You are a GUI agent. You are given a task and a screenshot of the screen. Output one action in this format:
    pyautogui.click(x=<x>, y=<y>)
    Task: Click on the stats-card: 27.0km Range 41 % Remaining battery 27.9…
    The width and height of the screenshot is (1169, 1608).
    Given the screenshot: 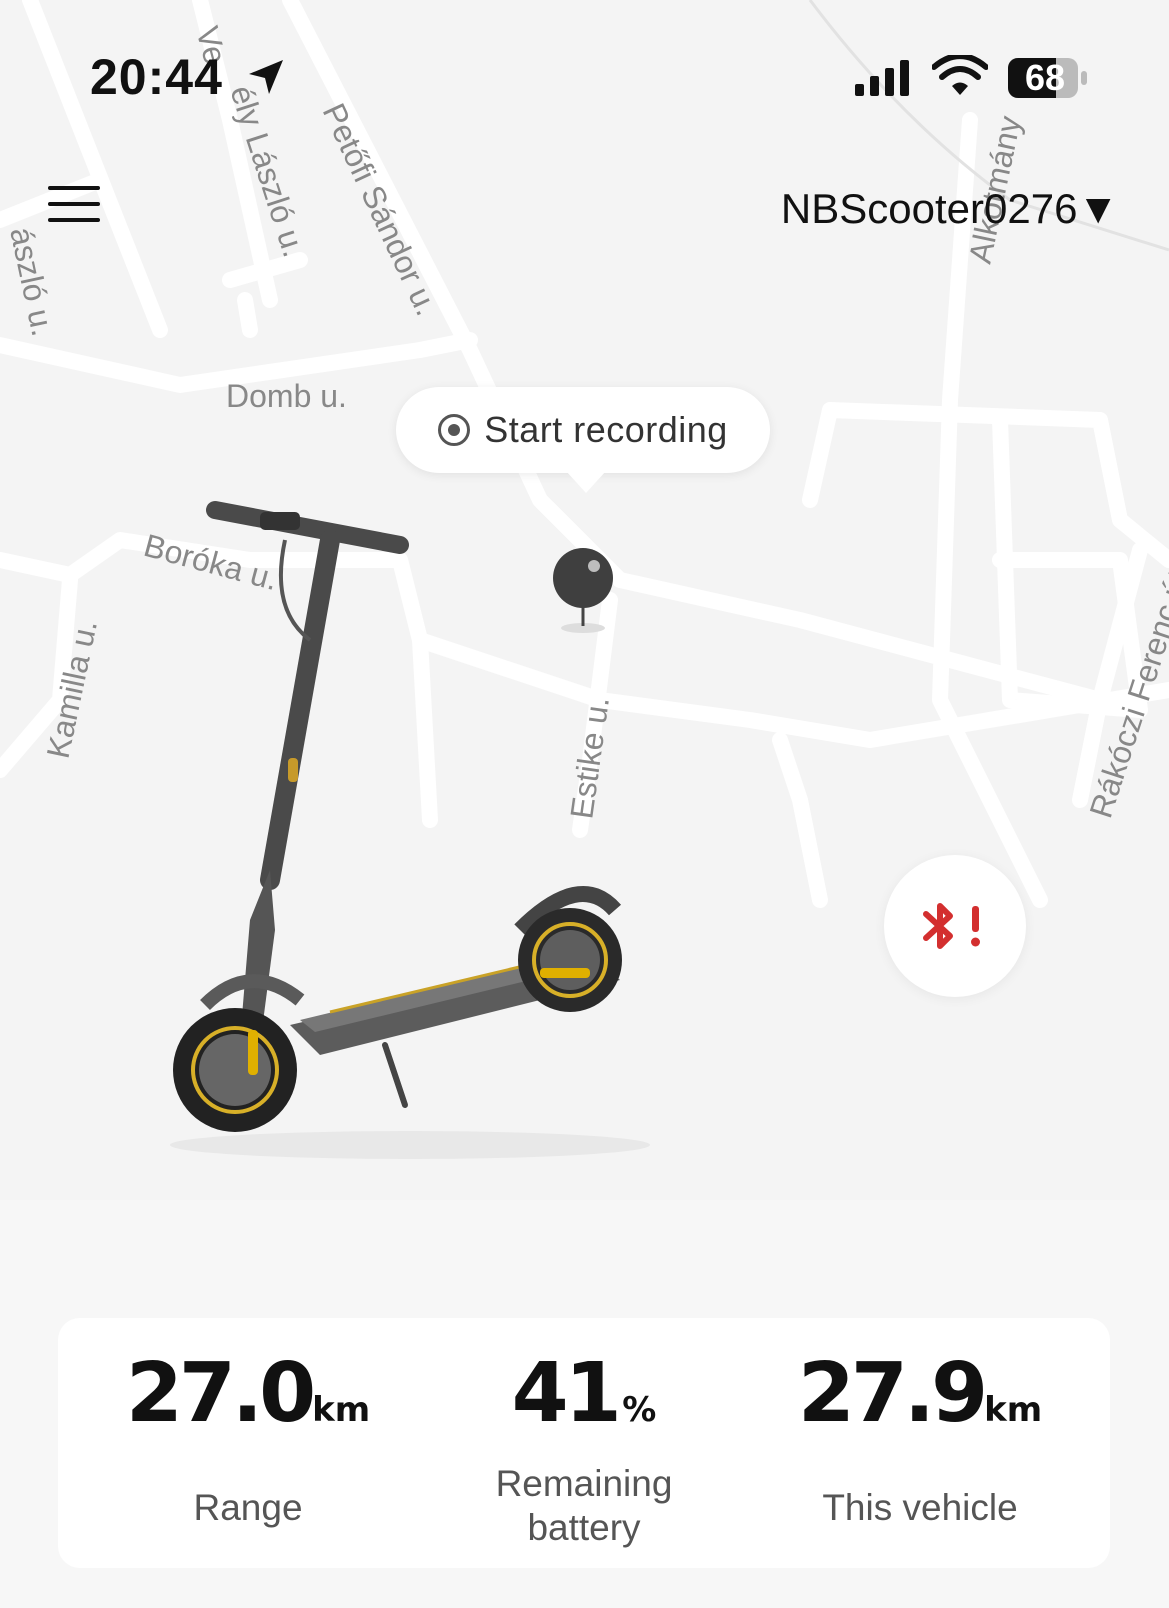 What is the action you would take?
    pyautogui.click(x=584, y=1443)
    